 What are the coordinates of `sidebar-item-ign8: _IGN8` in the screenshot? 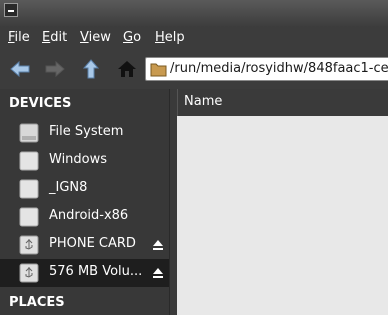 It's located at (84, 189).